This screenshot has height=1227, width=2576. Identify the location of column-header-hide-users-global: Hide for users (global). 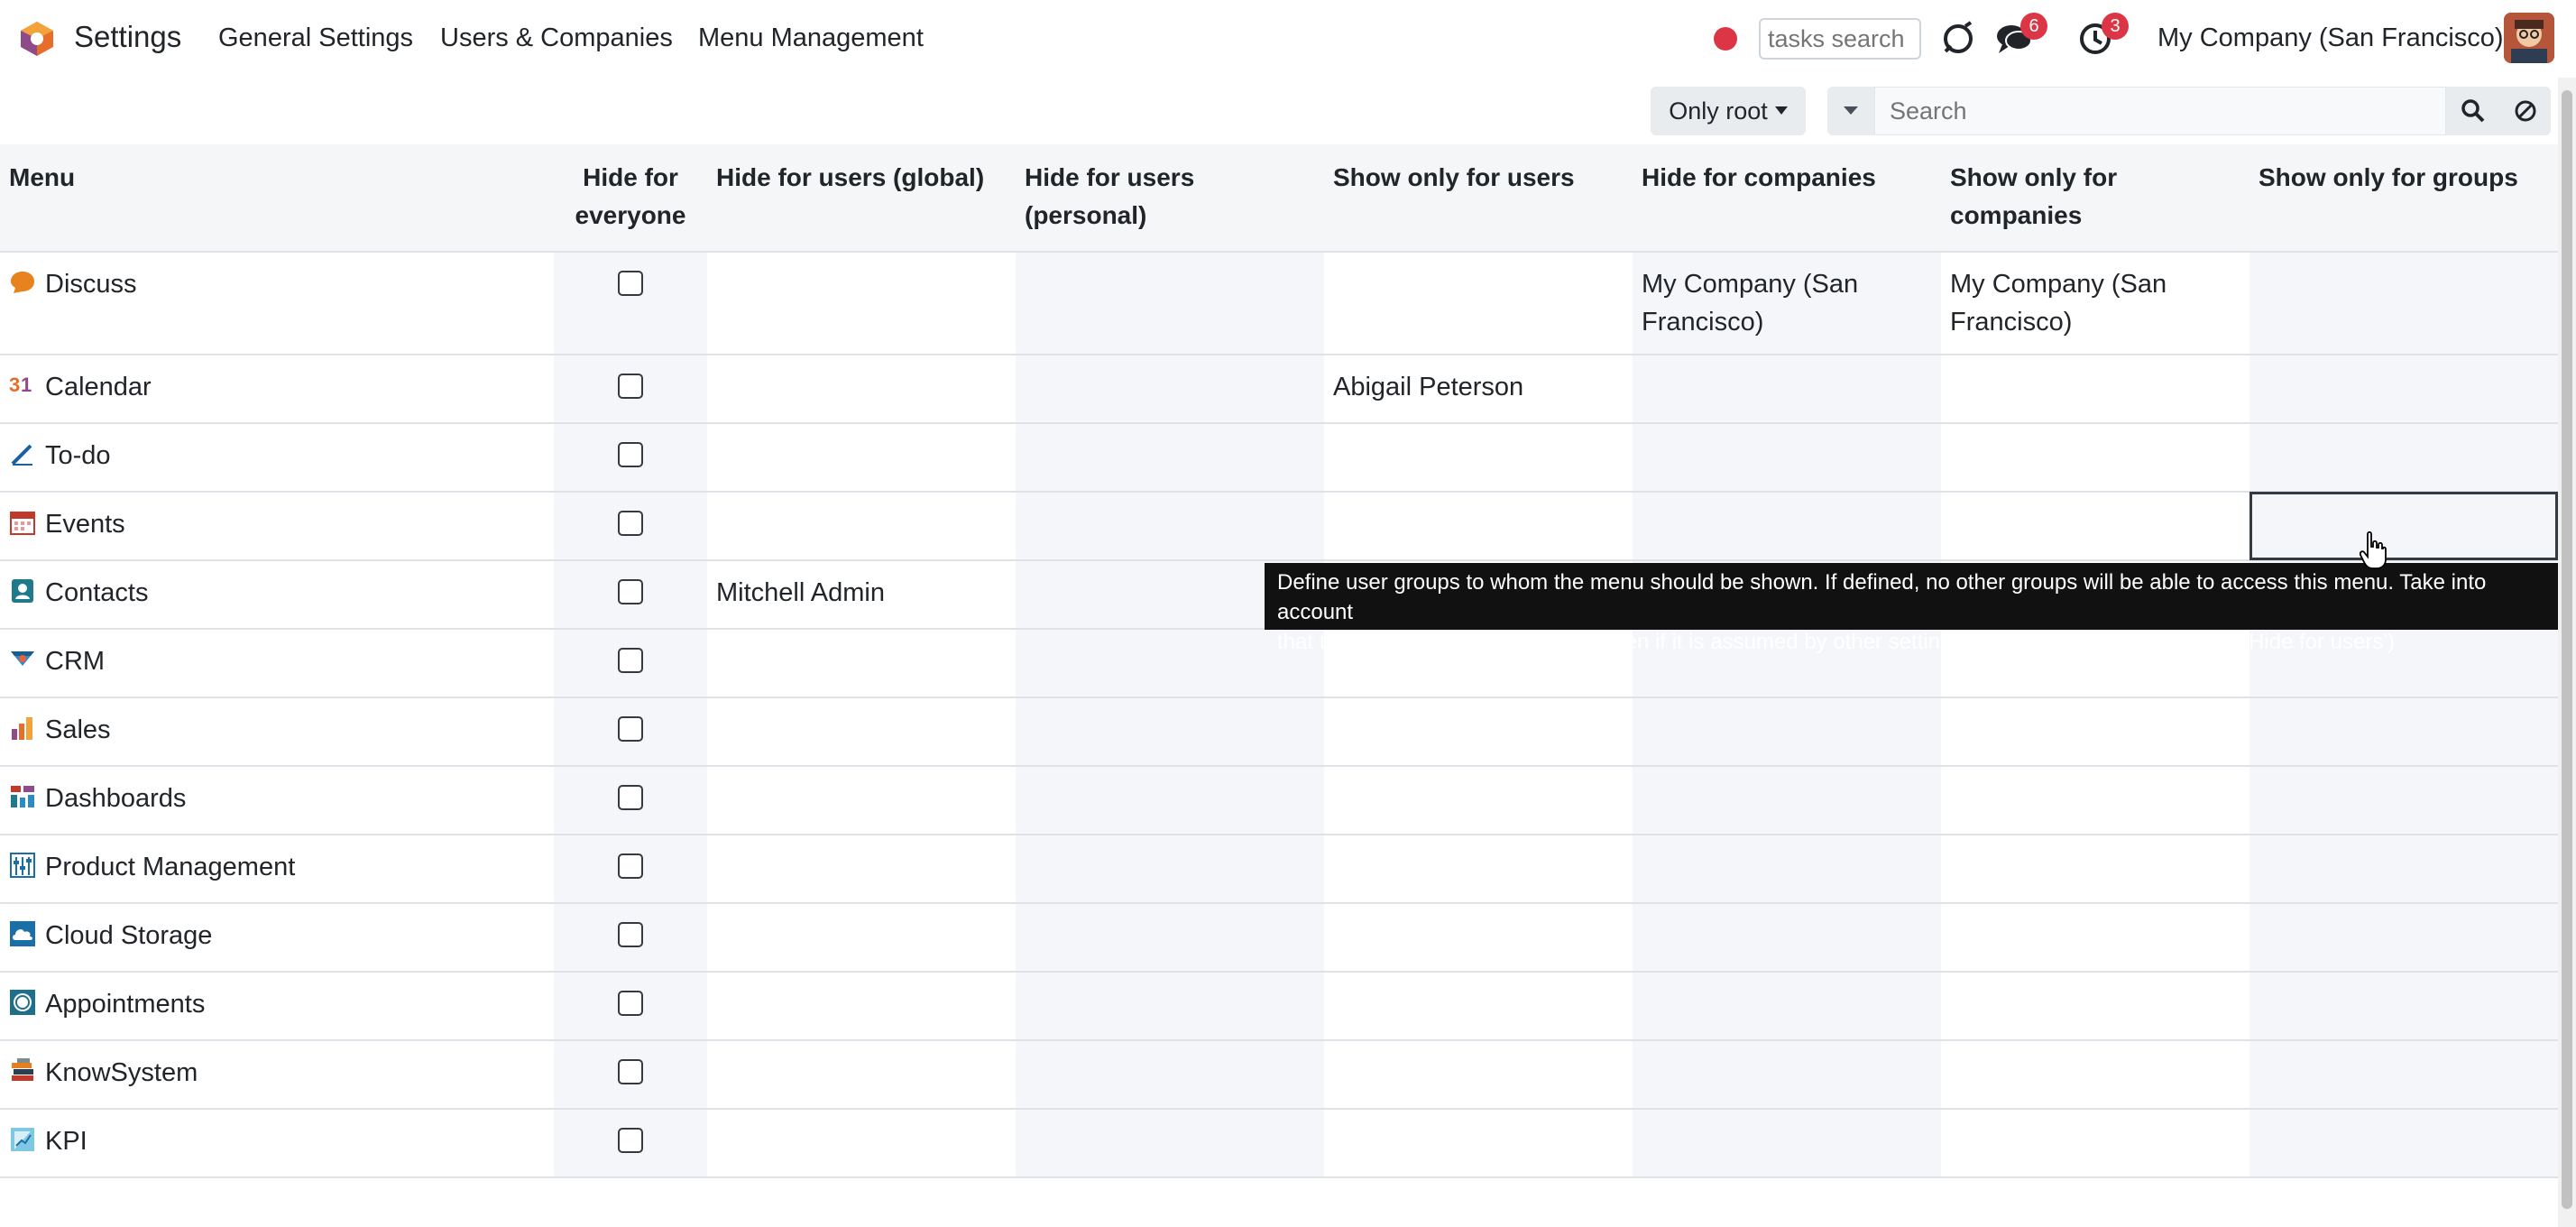
(861, 198).